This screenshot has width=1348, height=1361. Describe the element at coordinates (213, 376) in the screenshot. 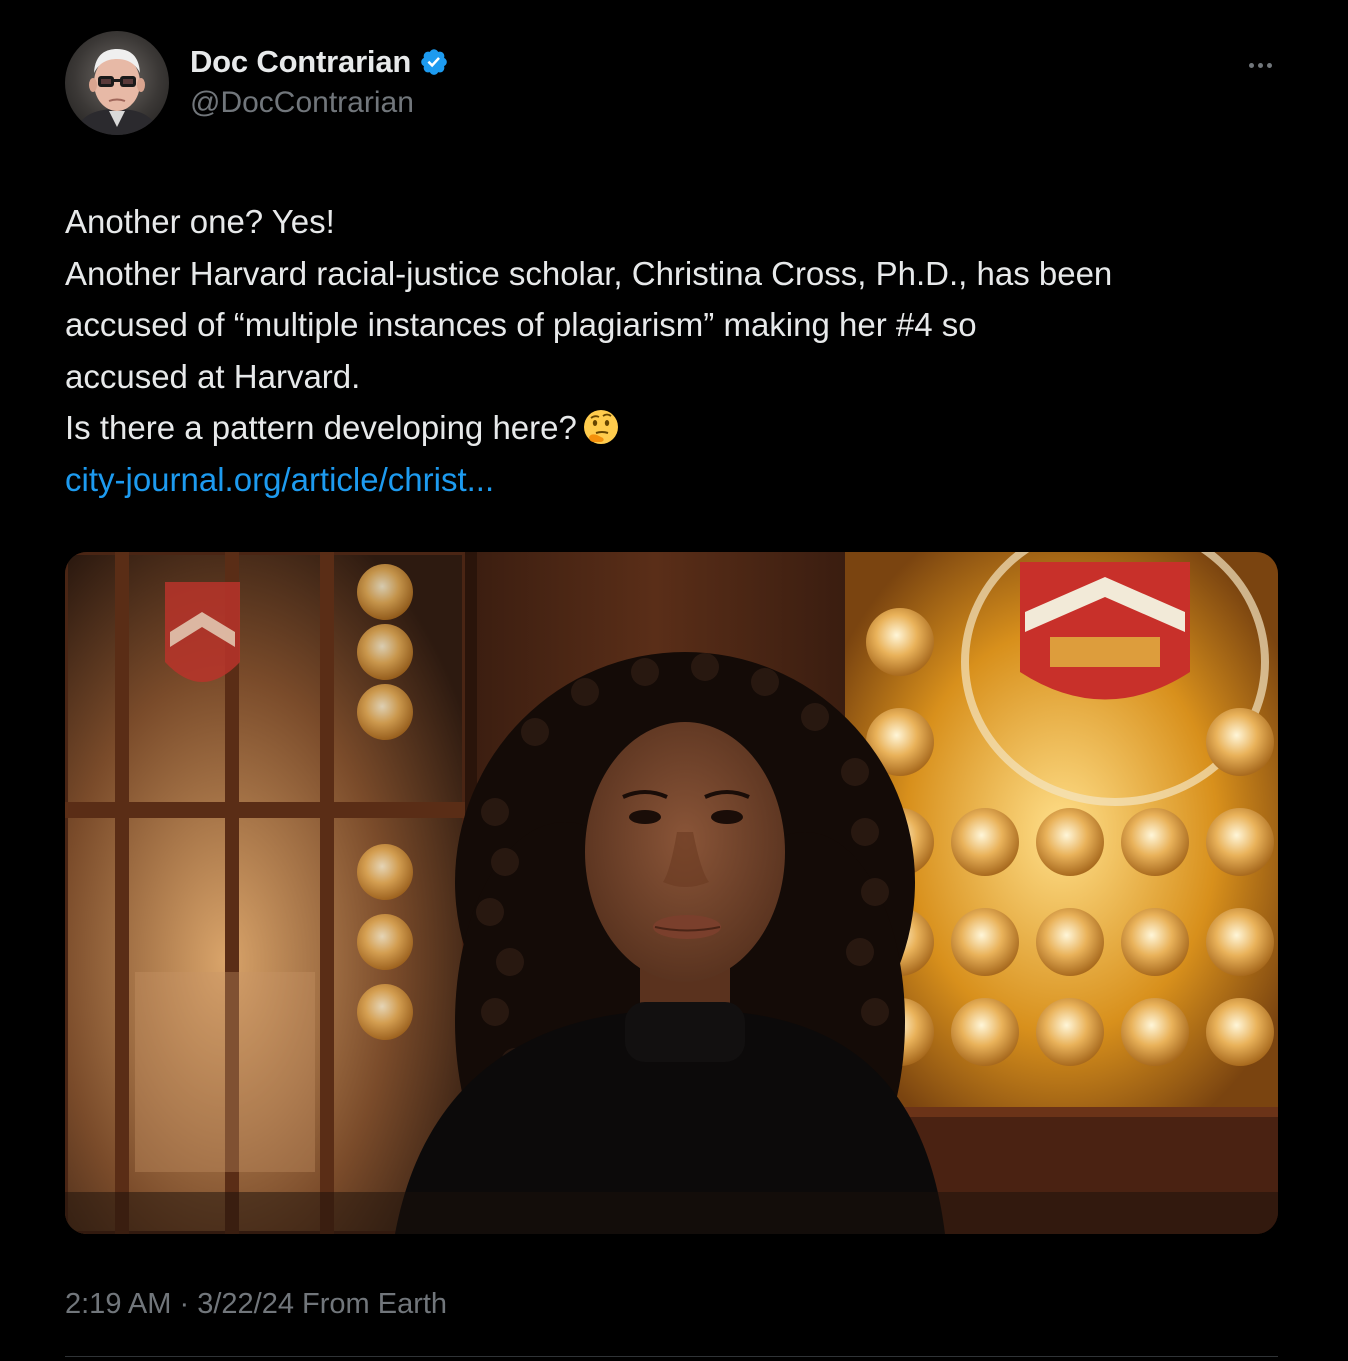

I see `tweet-line: accused at Harvard.` at that location.